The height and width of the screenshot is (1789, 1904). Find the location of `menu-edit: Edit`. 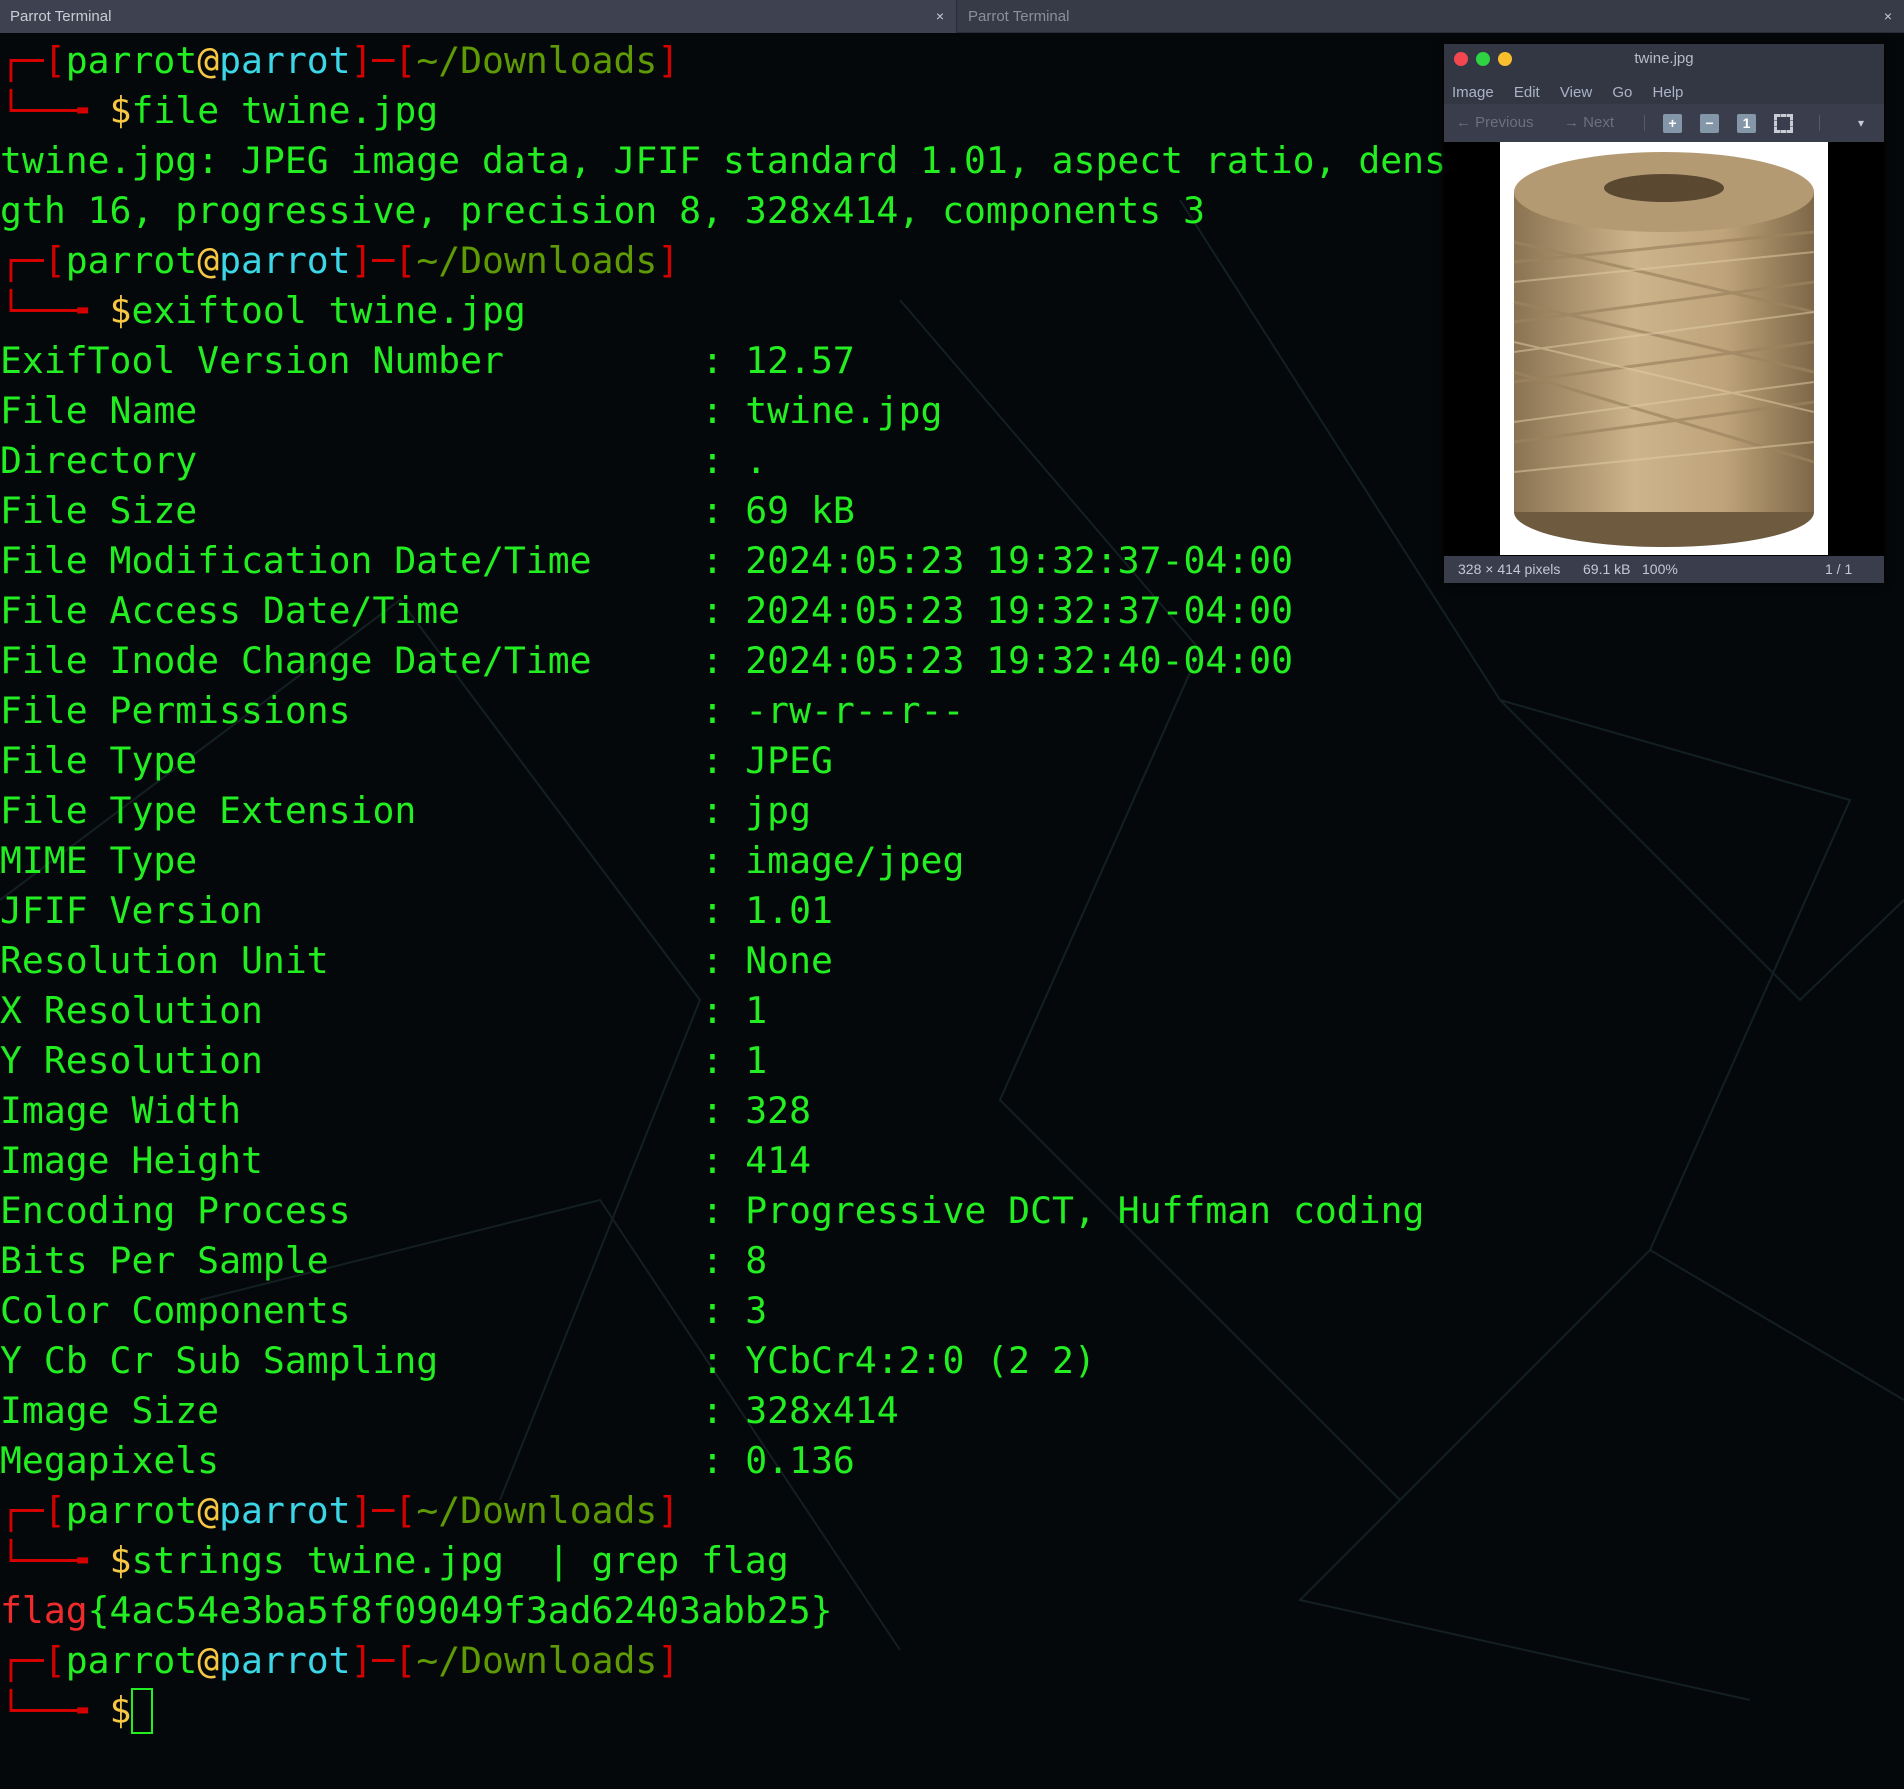

menu-edit: Edit is located at coordinates (1527, 92).